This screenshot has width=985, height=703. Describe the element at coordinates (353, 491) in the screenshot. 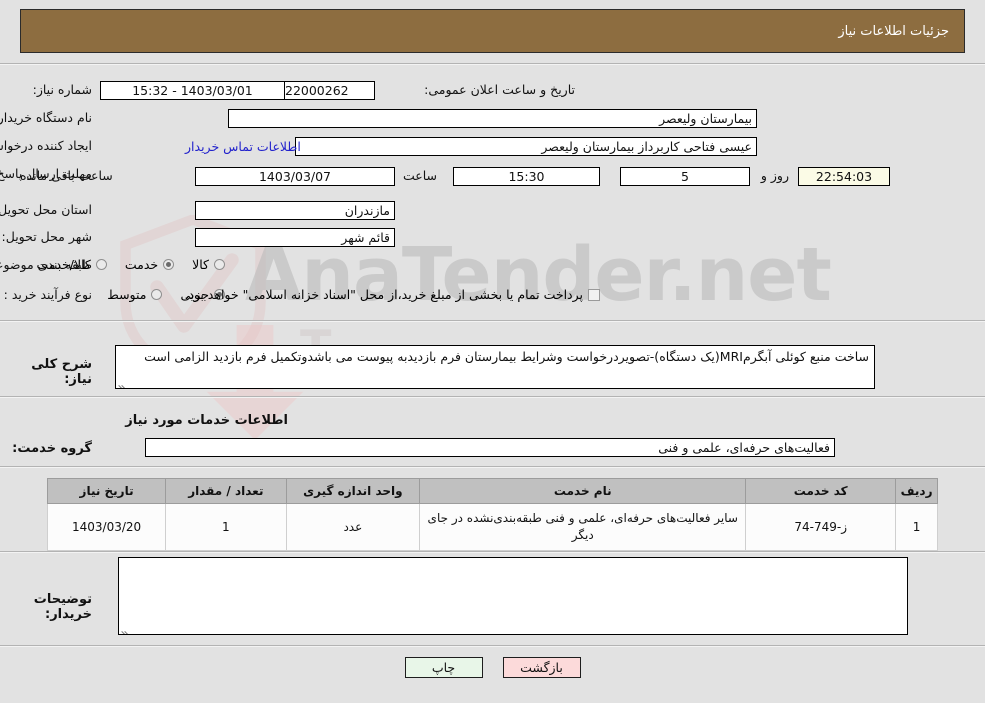

I see `col-unit: واحد اندازه گیری` at that location.